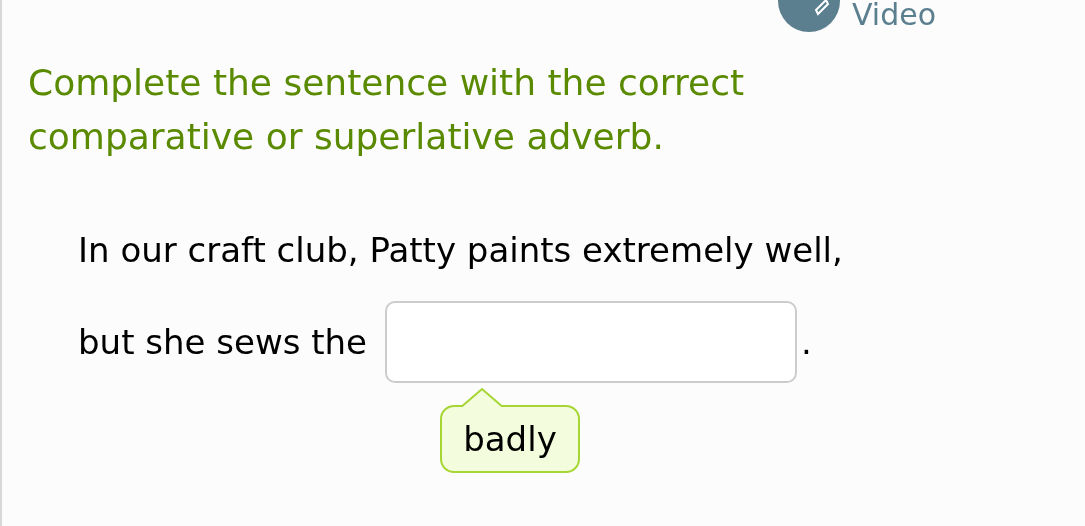 The height and width of the screenshot is (526, 1085). I want to click on pointer-arrow-icon, so click(482, 397).